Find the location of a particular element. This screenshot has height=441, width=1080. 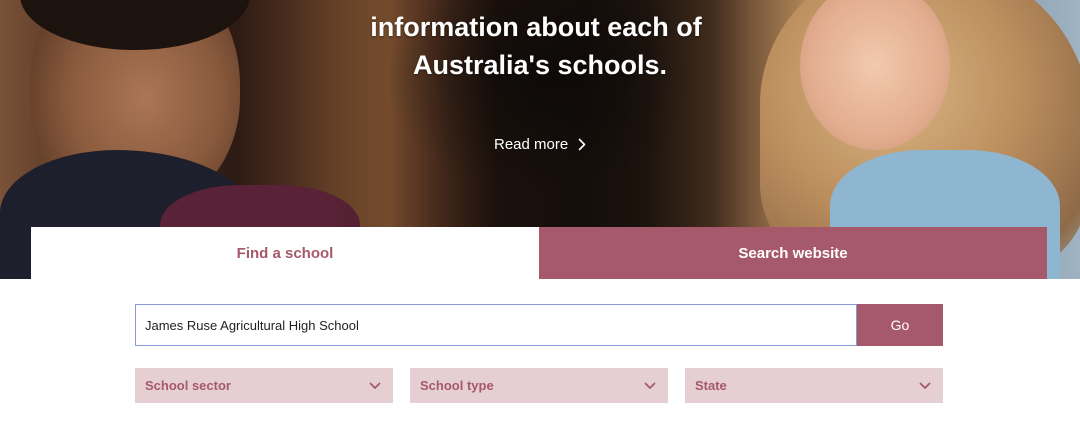

tab-label: Search website is located at coordinates (793, 253).